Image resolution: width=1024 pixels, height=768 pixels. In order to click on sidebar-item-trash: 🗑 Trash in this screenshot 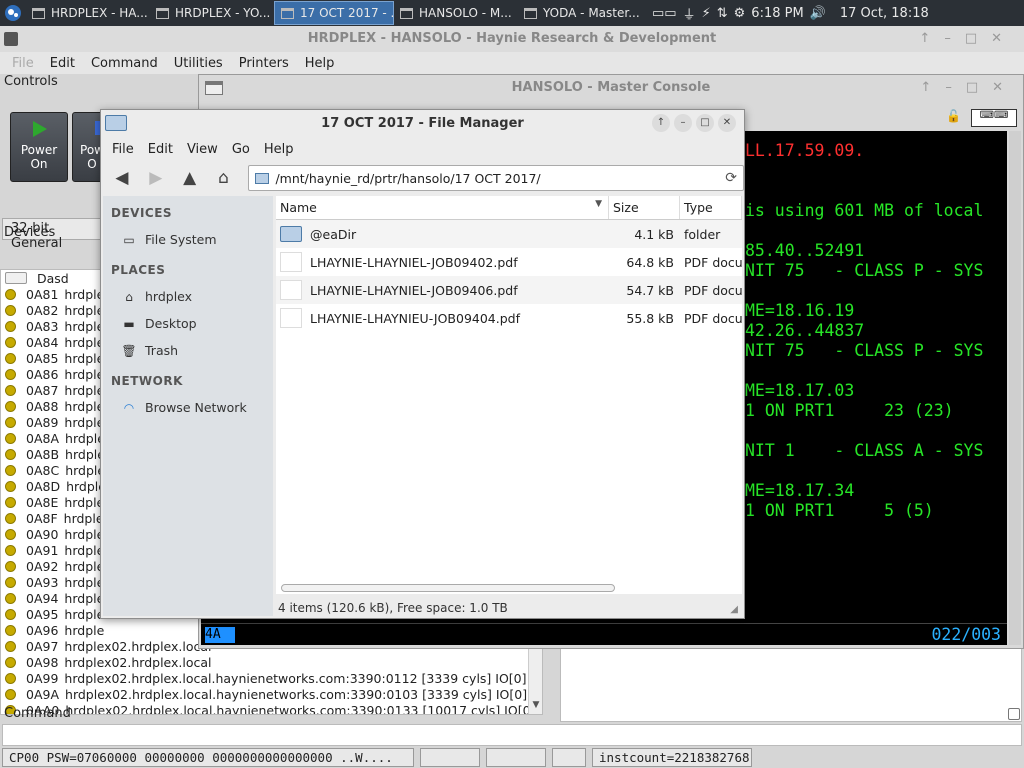, I will do `click(188, 350)`.